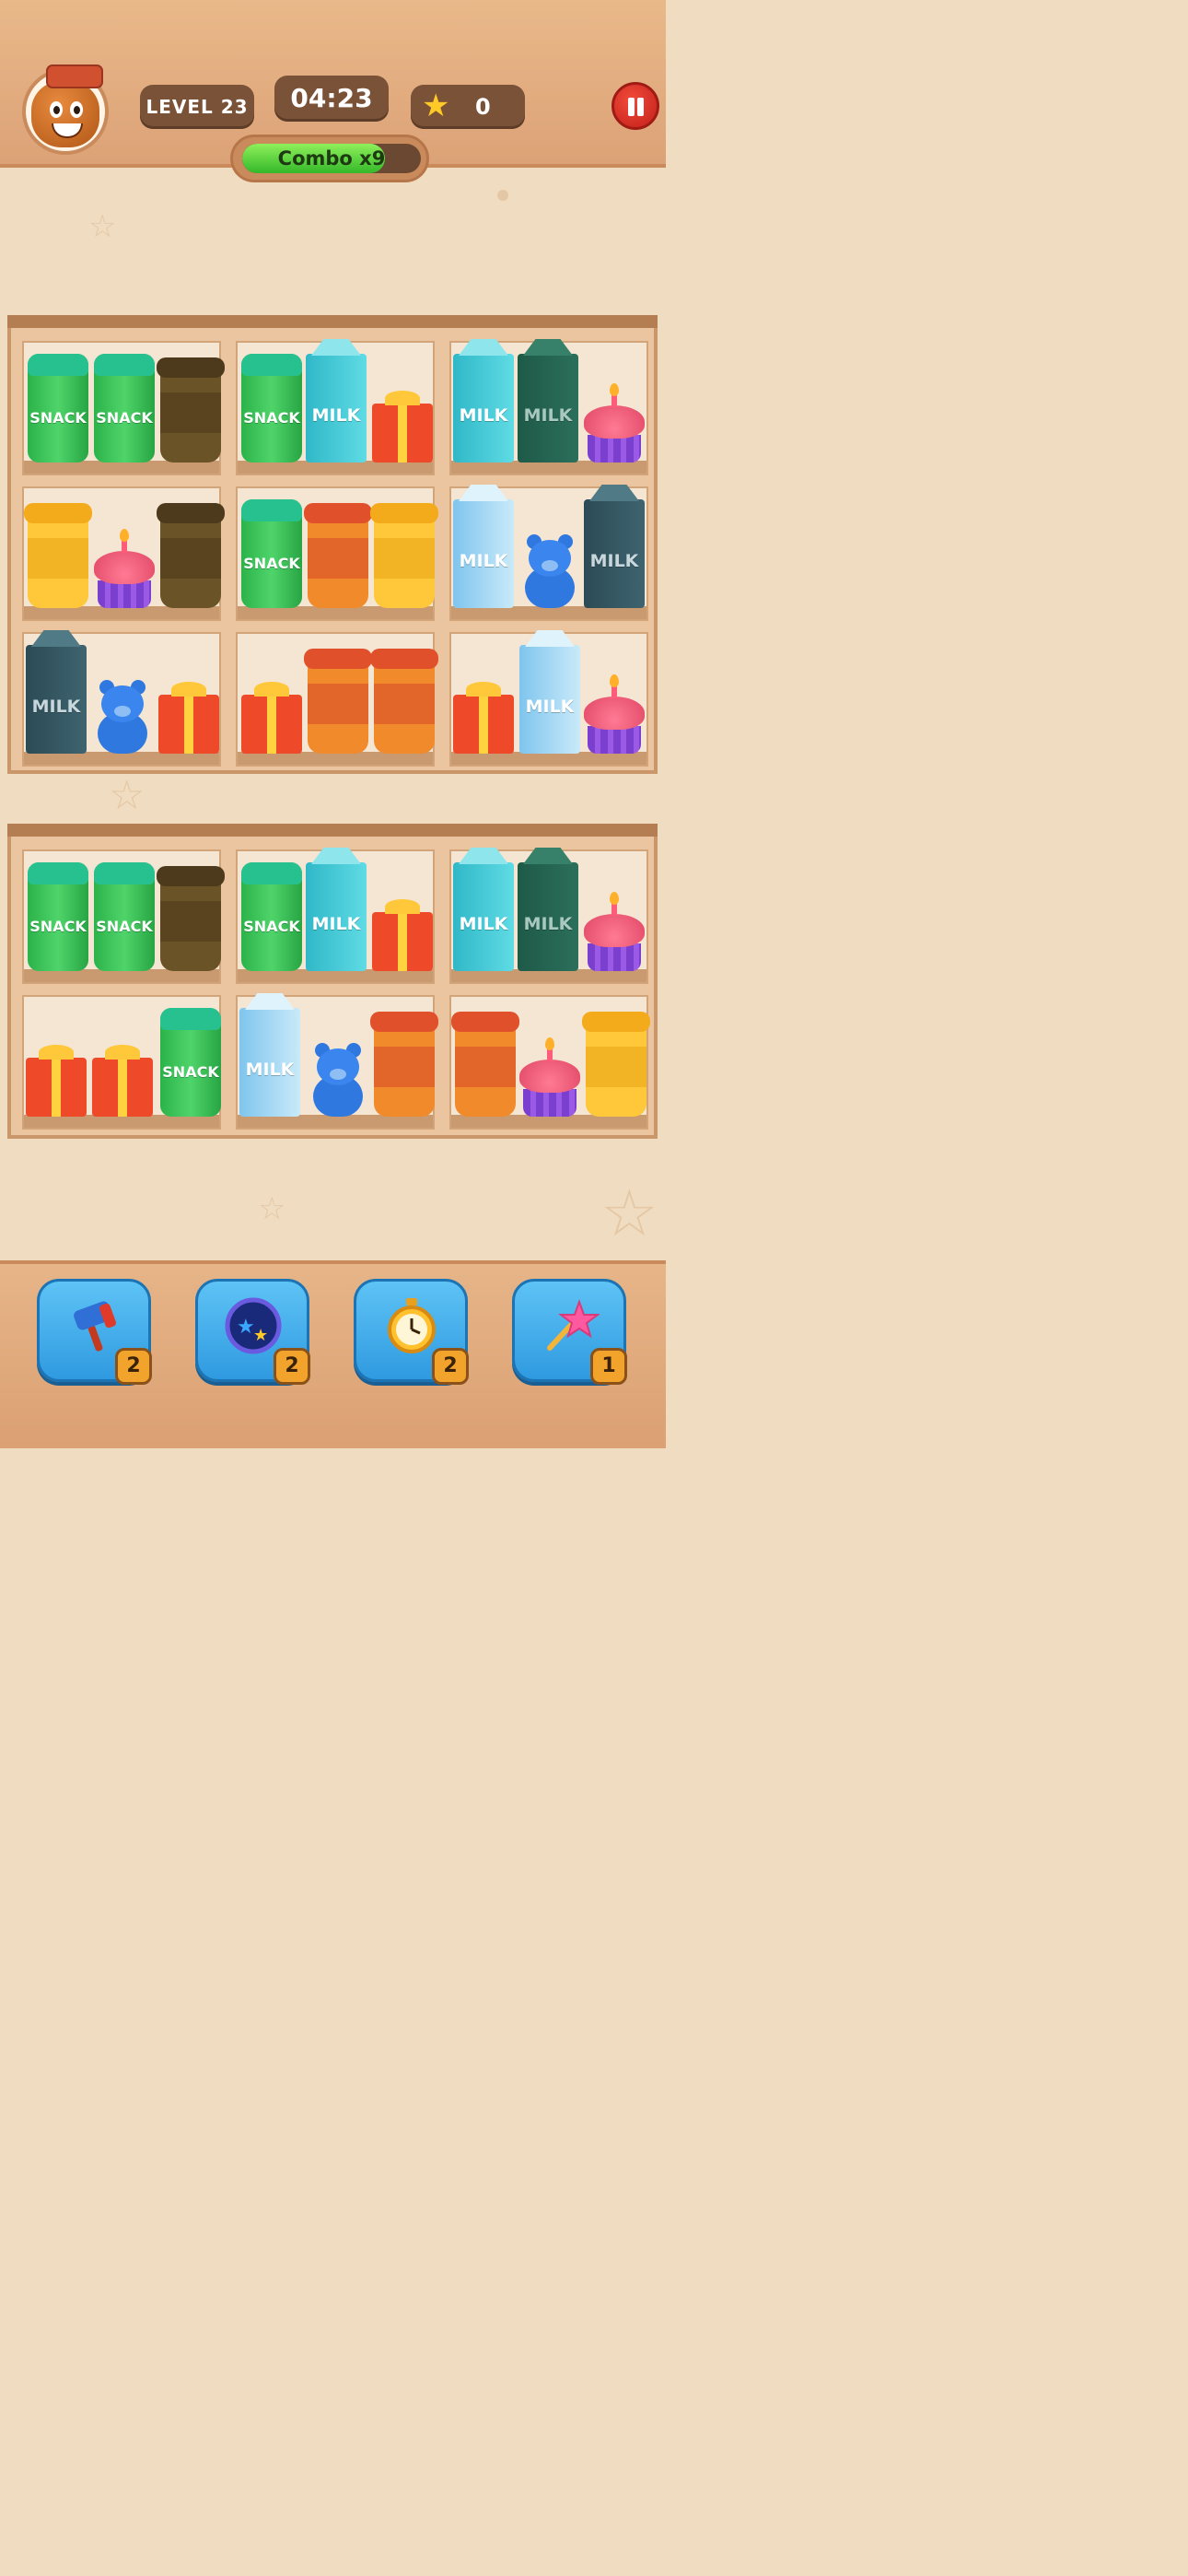  I want to click on magic-wand-icon, so click(570, 1325).